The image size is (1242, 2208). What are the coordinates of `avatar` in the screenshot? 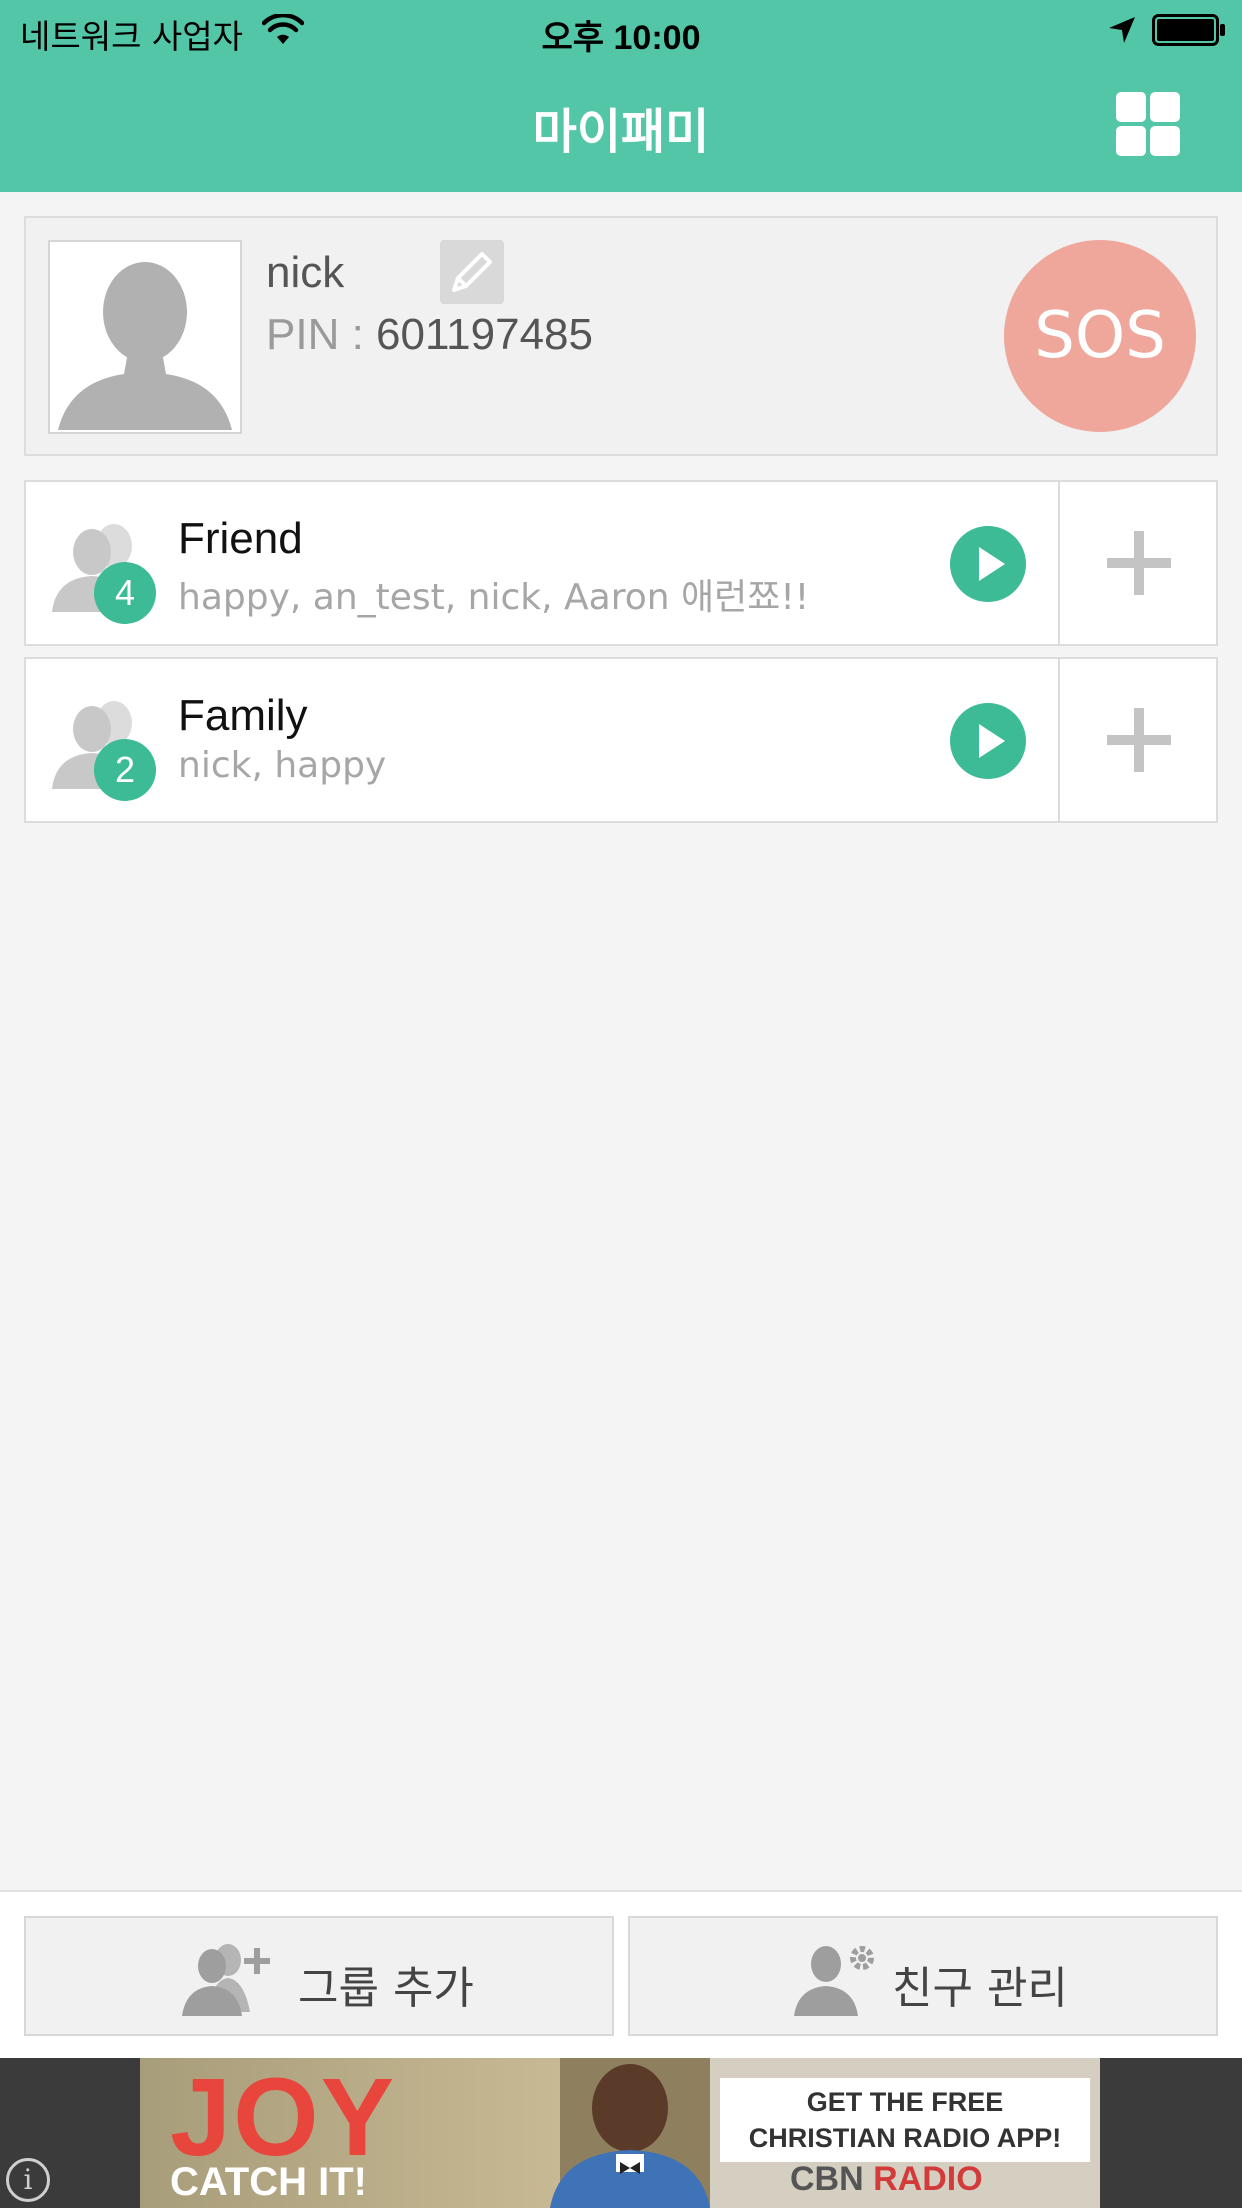 It's located at (145, 337).